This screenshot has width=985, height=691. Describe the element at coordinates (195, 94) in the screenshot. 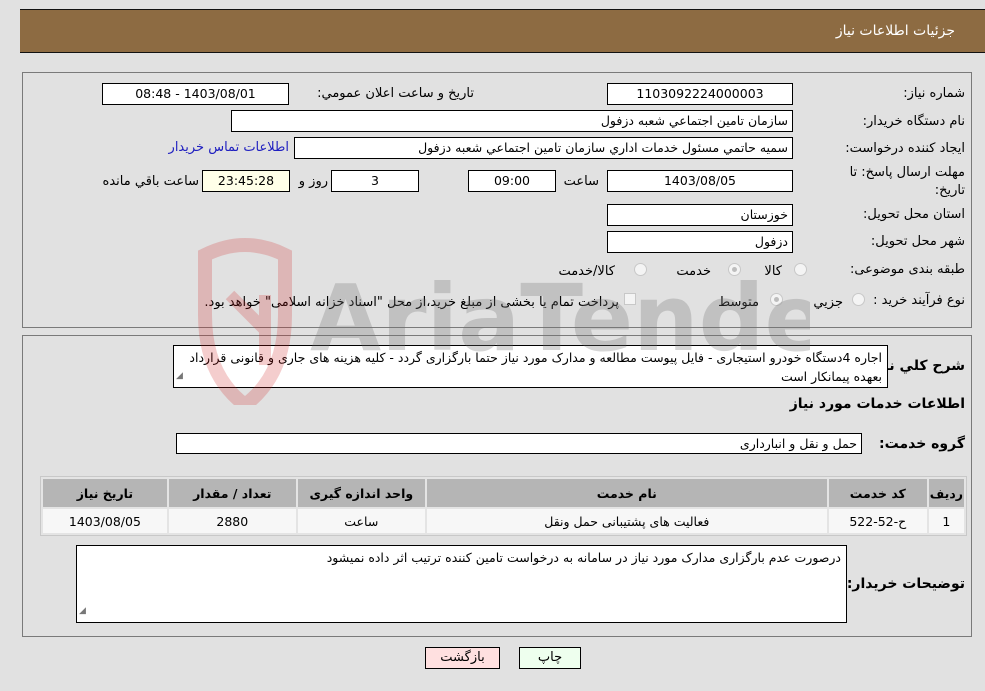

I see `announce-datetime-field: 1403/08/01 - 08:48` at that location.